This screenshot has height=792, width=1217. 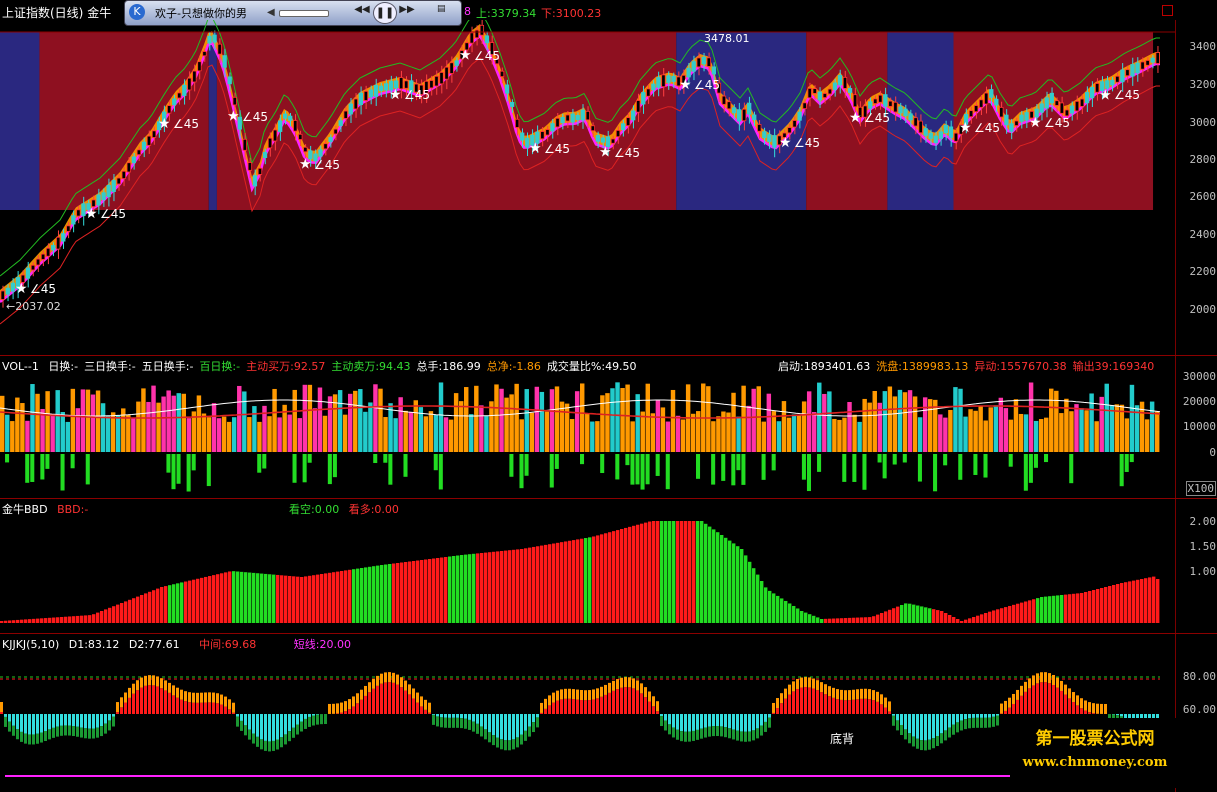 I want to click on player-logo-icon: K, so click(x=137, y=12).